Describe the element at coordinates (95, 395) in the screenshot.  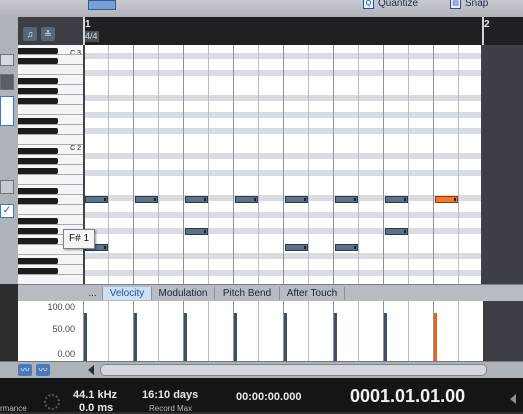
I see `sample-rate: 44.1 kHz` at that location.